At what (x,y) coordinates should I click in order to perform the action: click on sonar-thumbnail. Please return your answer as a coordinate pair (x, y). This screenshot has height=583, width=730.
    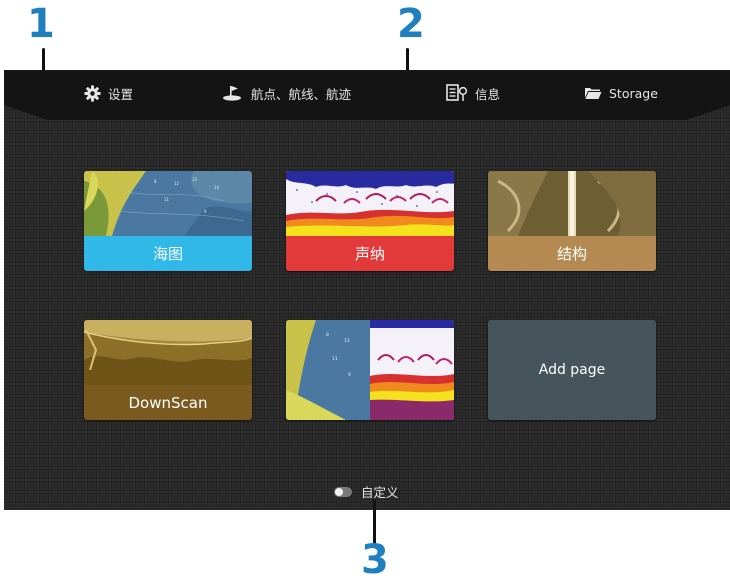
    Looking at the image, I should click on (370, 203).